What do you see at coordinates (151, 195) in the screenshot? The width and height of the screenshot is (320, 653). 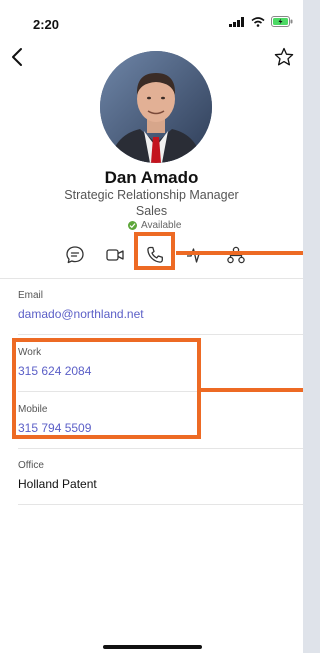 I see `job-title: Strategic Relationship Manager` at bounding box center [151, 195].